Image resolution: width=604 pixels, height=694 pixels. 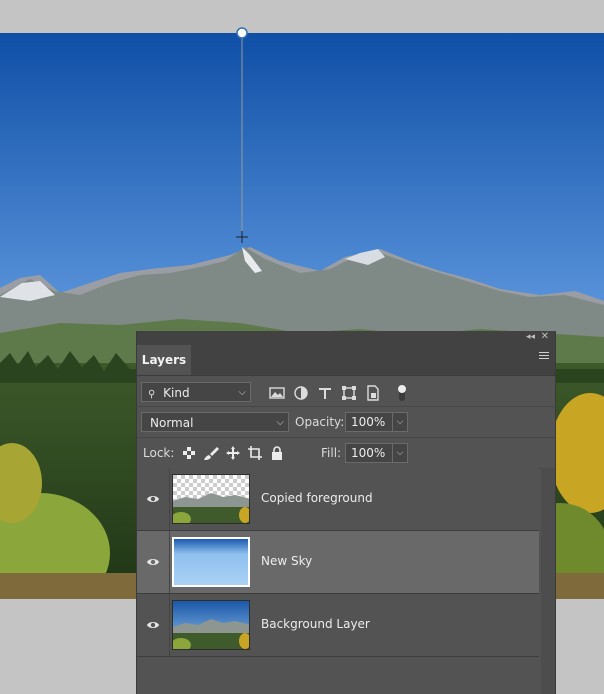 What do you see at coordinates (530, 337) in the screenshot?
I see `collapse-icon: ◂◂` at bounding box center [530, 337].